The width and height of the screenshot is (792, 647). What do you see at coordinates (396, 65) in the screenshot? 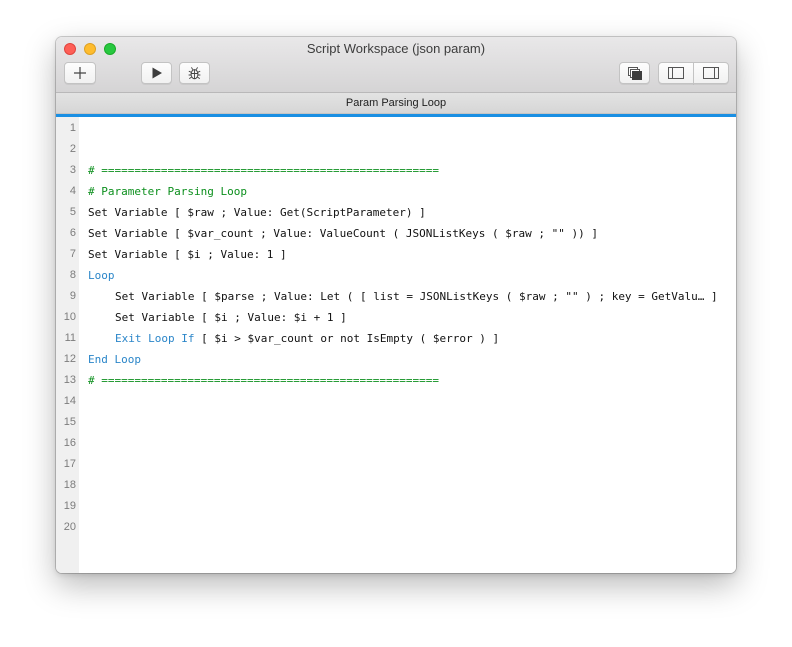
I see `title-bar: Script Workspace (json param)` at bounding box center [396, 65].